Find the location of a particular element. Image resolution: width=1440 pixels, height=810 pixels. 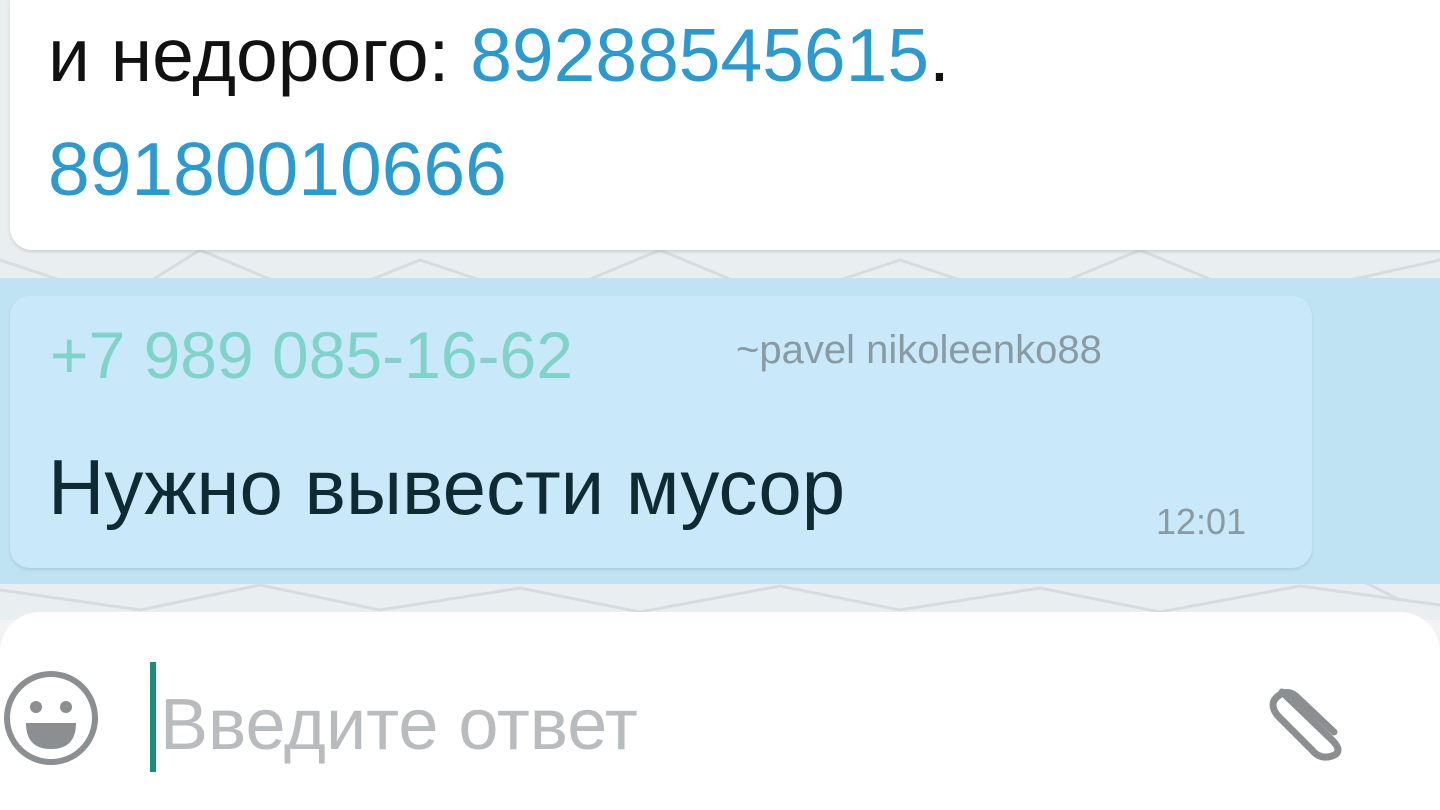

attach-button is located at coordinates (1311, 717).